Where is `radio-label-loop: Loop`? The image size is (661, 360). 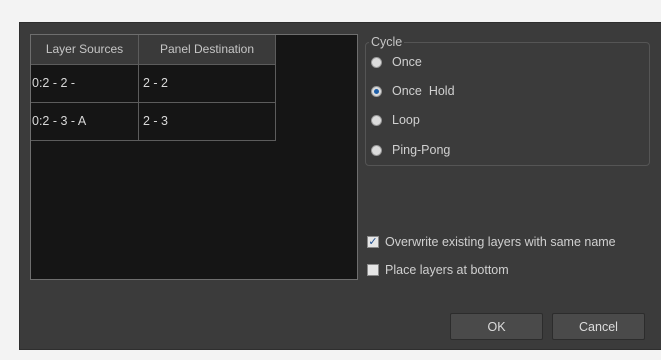
radio-label-loop: Loop is located at coordinates (406, 120).